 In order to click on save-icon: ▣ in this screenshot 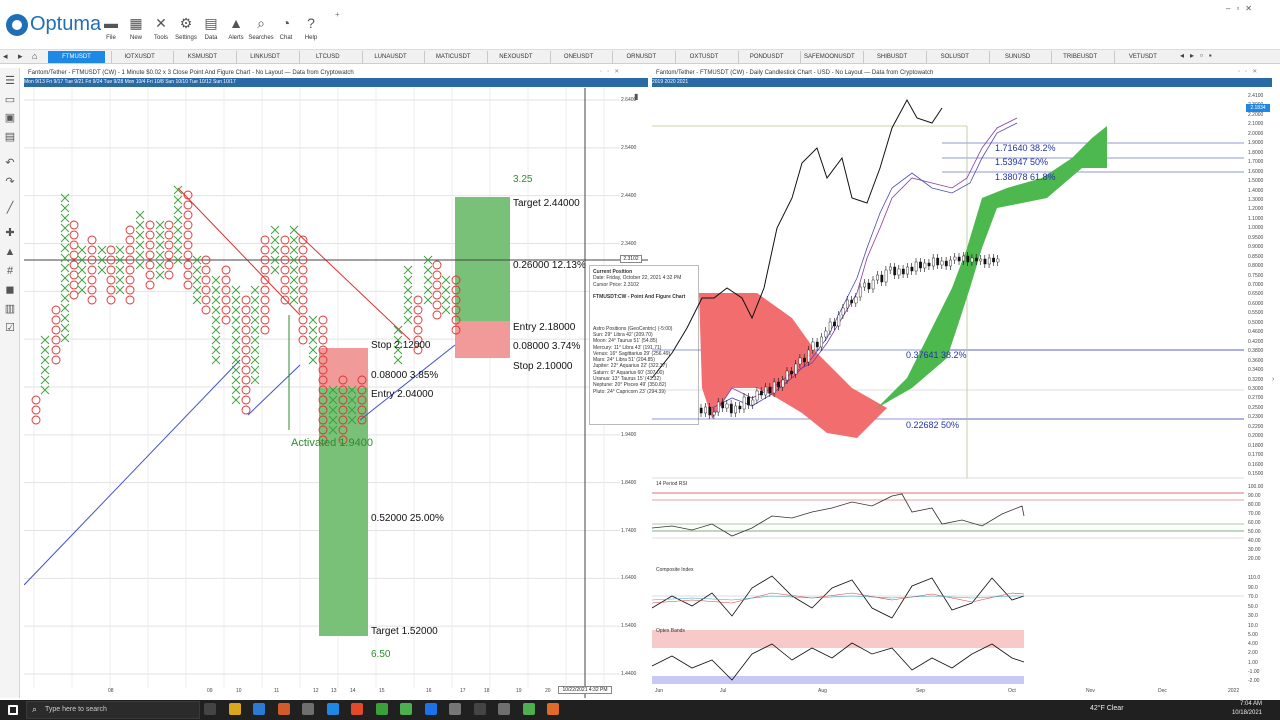, I will do `click(10, 118)`.